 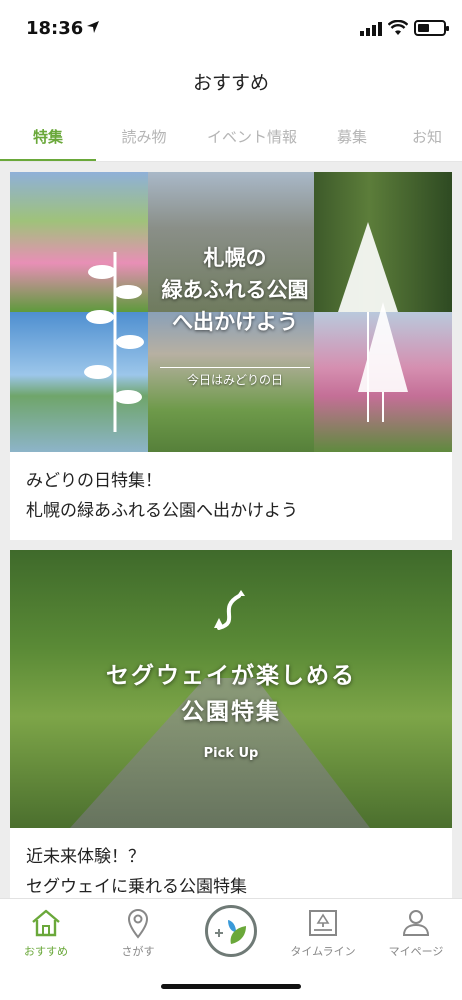 I want to click on post-button, so click(x=231, y=931).